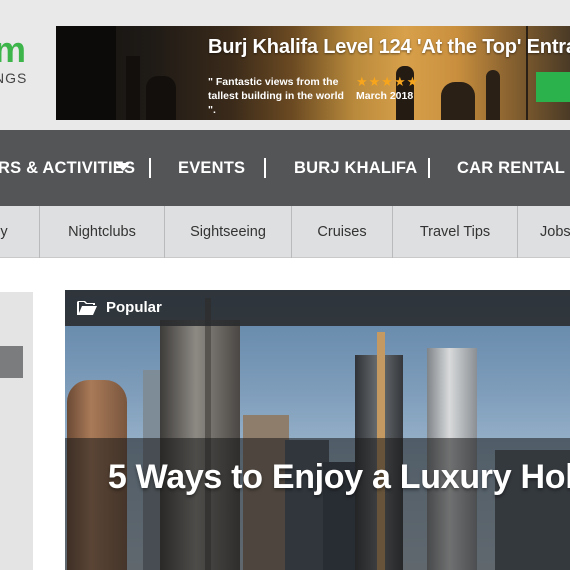  I want to click on subnav-item-sightseeing: Sightseeing, so click(228, 232).